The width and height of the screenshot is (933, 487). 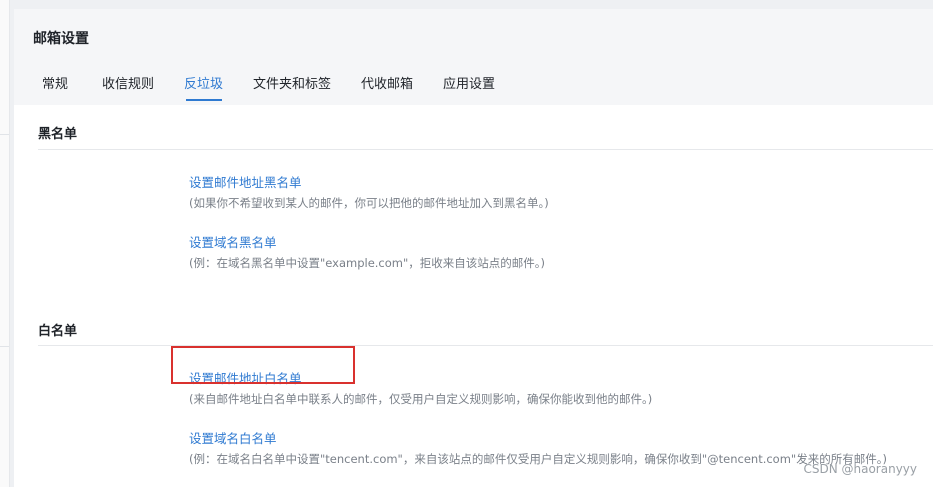 I want to click on whitelist-domain-link: 设置域名白名单, so click(x=233, y=437).